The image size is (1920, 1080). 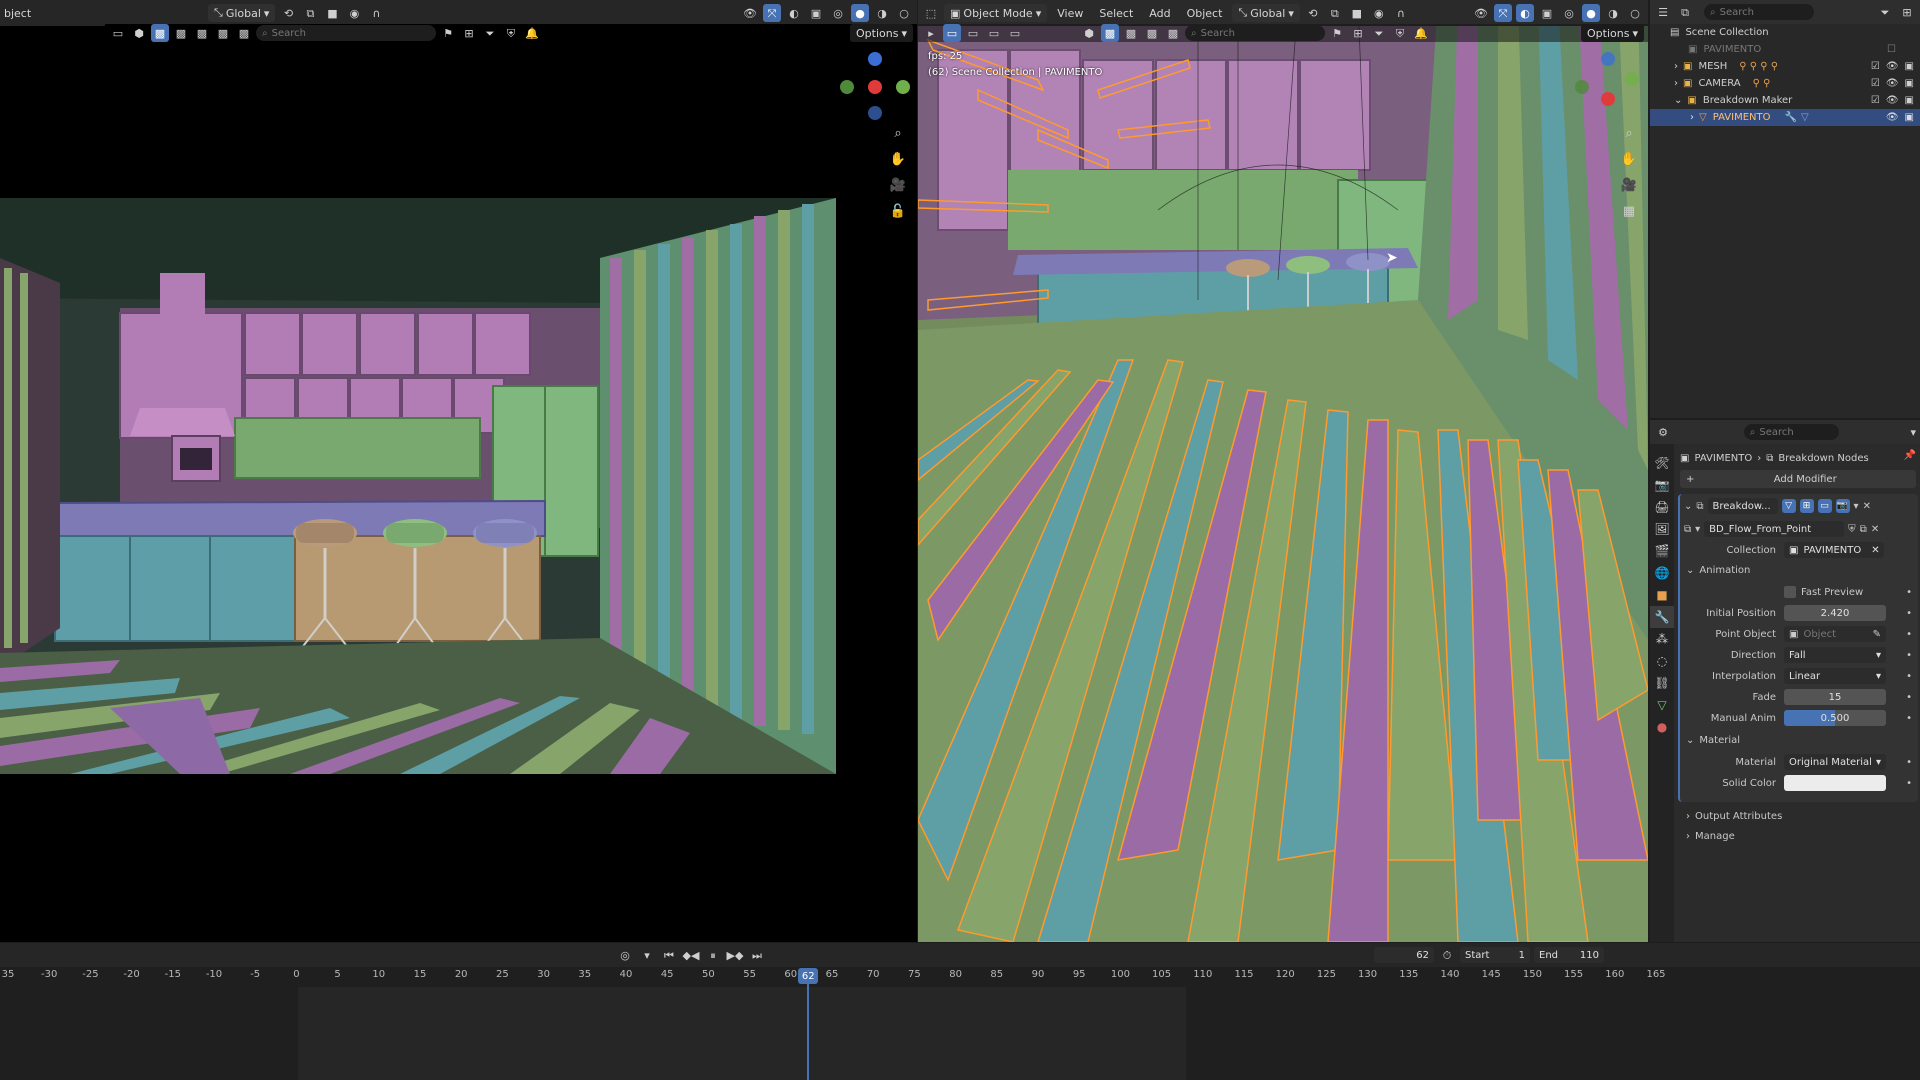 What do you see at coordinates (1835, 634) in the screenshot?
I see `point-object-field: ▣ Object ✎` at bounding box center [1835, 634].